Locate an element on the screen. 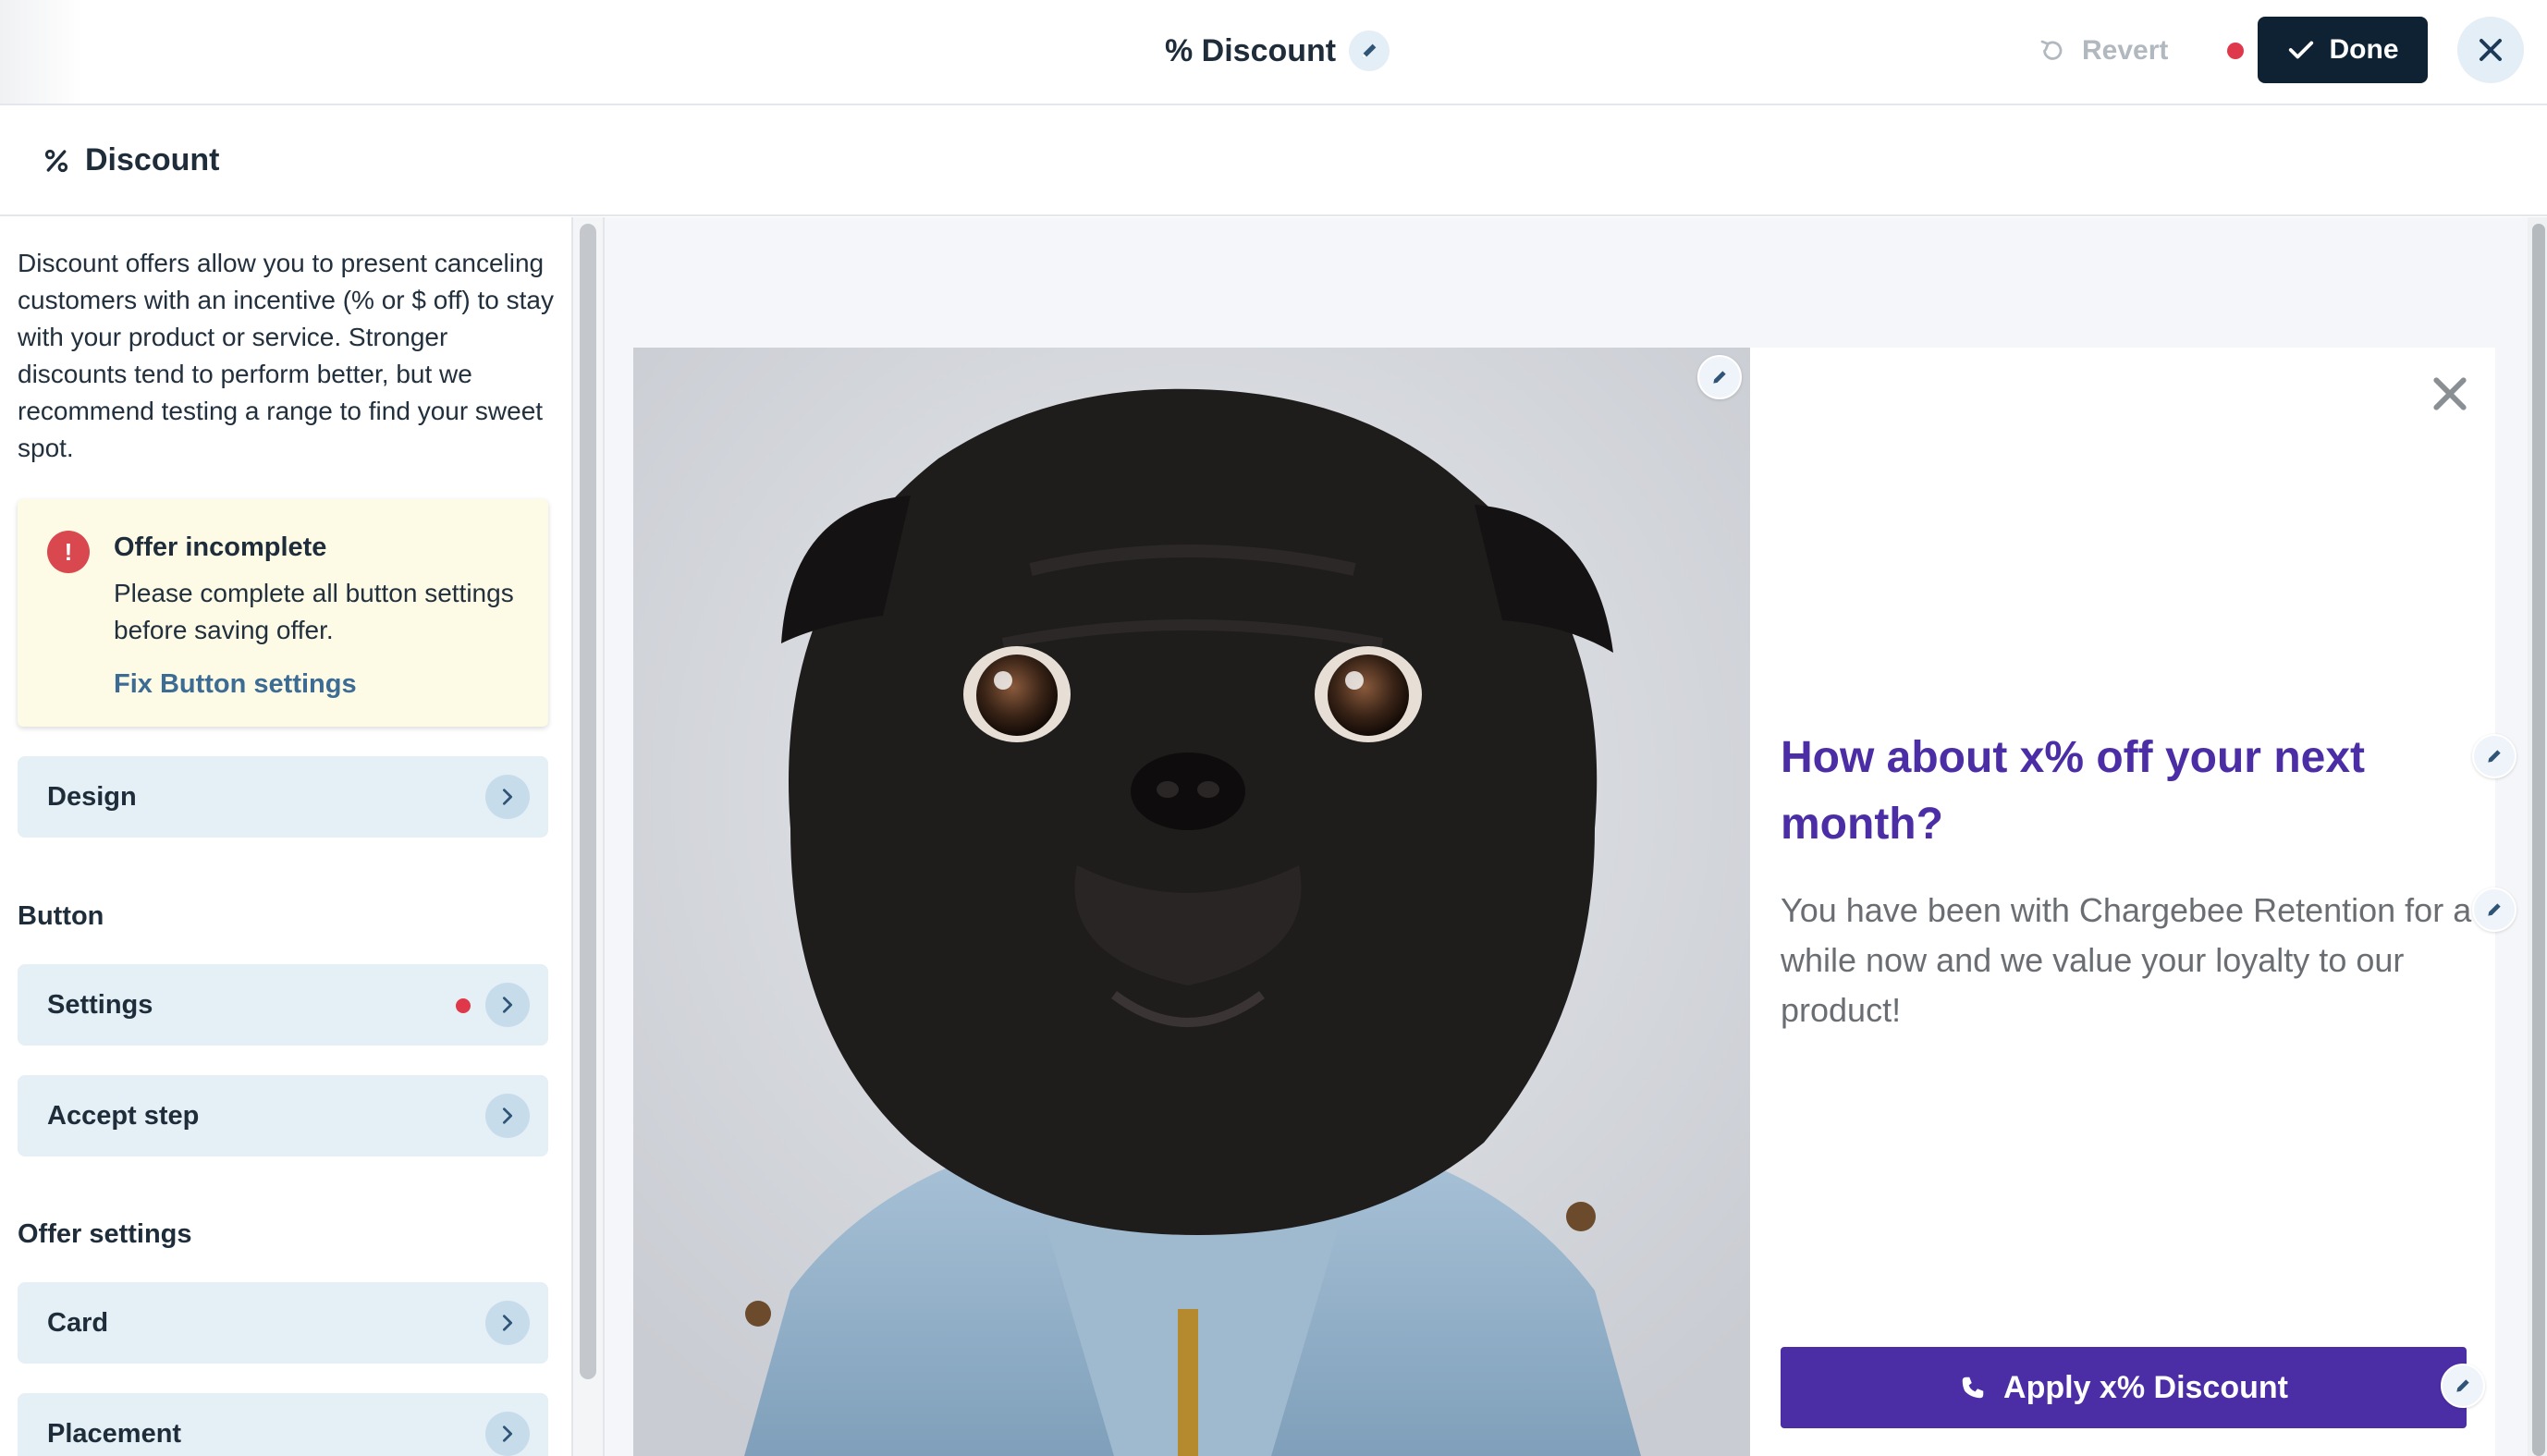 This screenshot has height=1456, width=2547. edit-title-button is located at coordinates (1369, 51).